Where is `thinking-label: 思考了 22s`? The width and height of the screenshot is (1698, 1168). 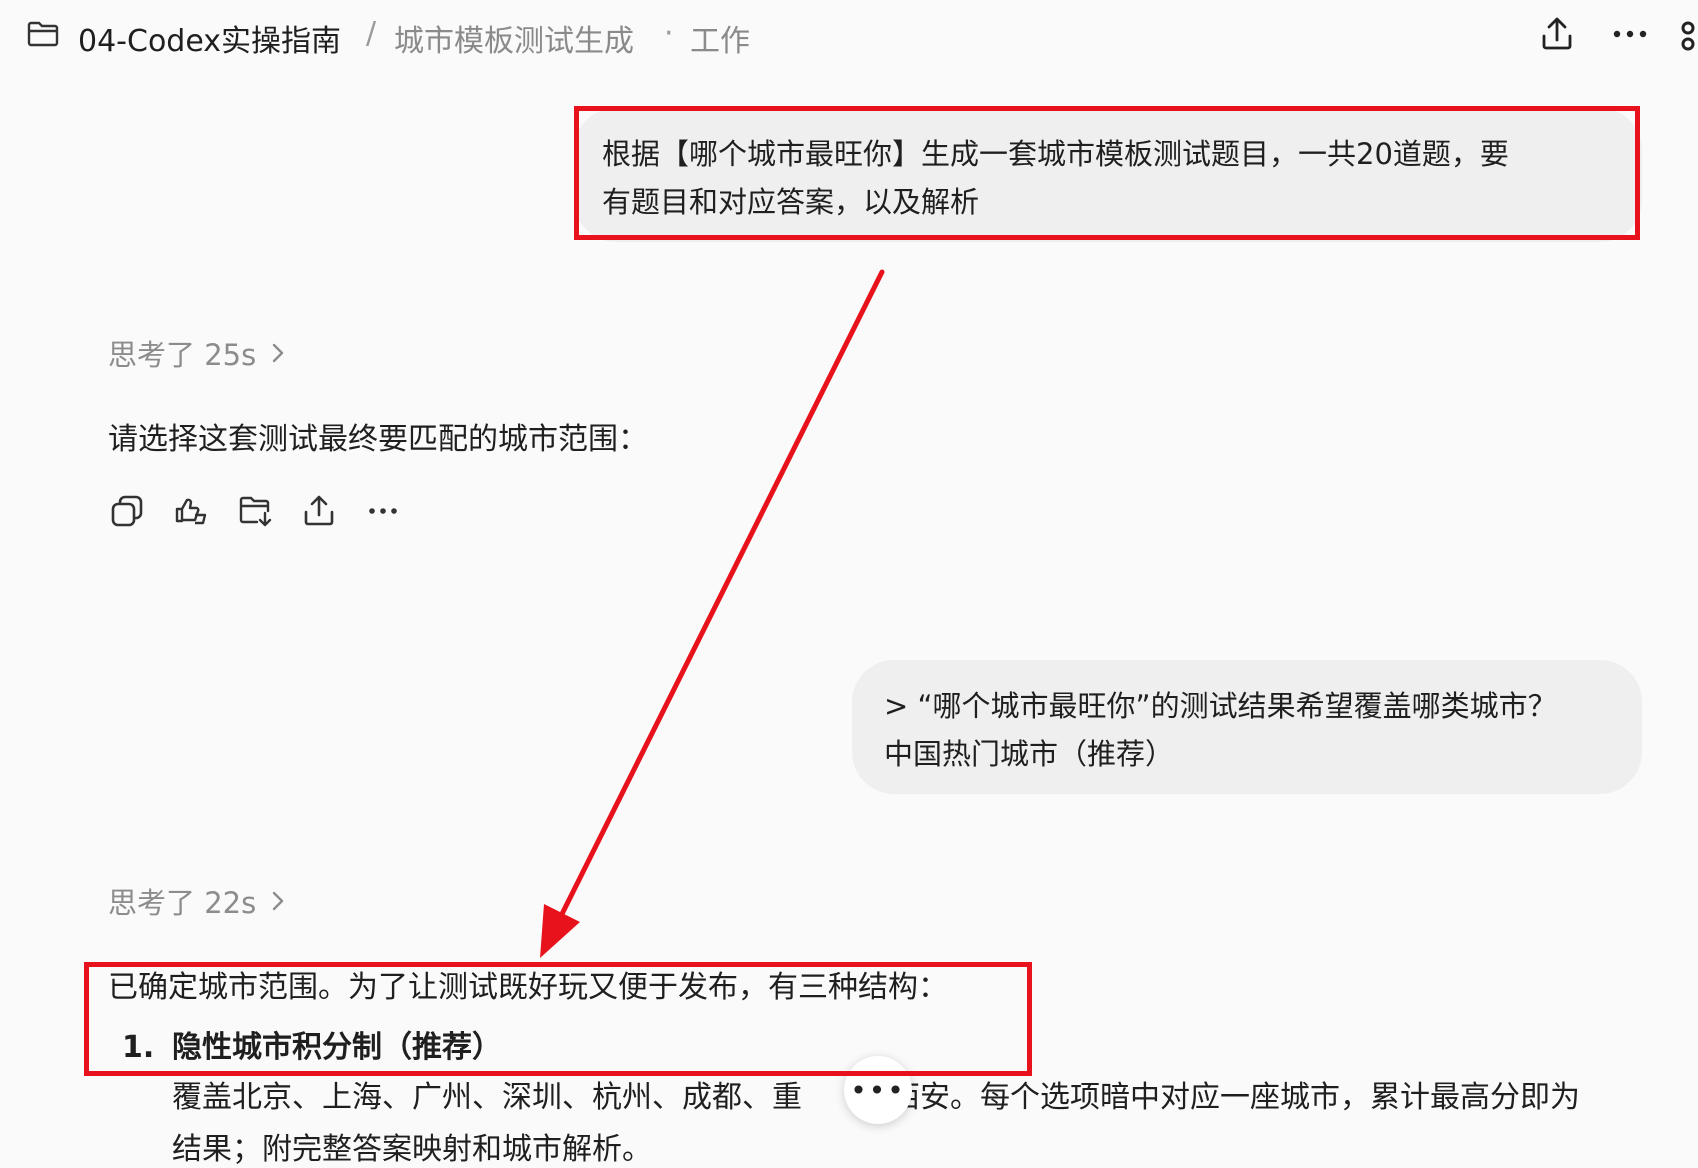 thinking-label: 思考了 22s is located at coordinates (182, 903).